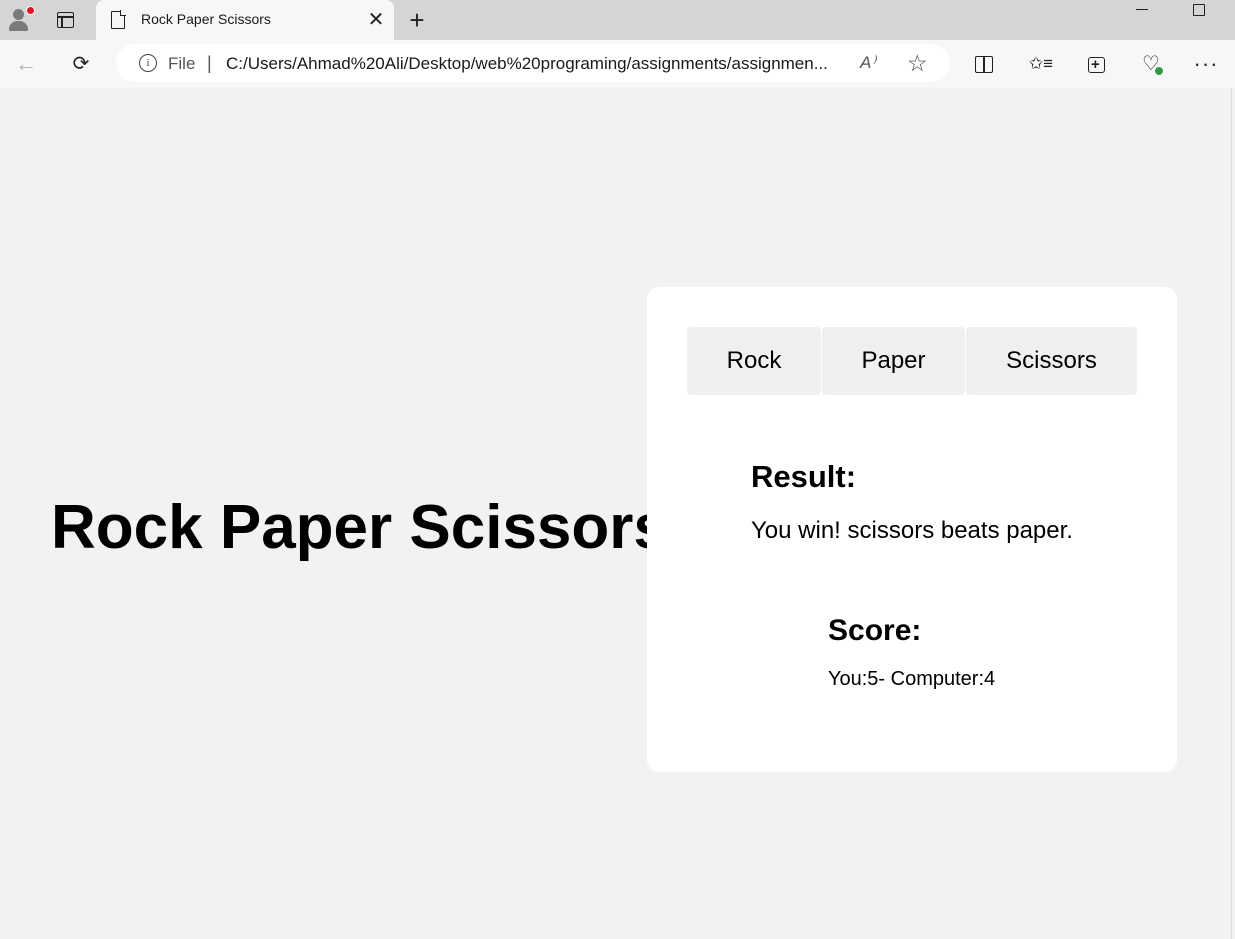 This screenshot has height=939, width=1235. I want to click on back-button: ←, so click(26, 64).